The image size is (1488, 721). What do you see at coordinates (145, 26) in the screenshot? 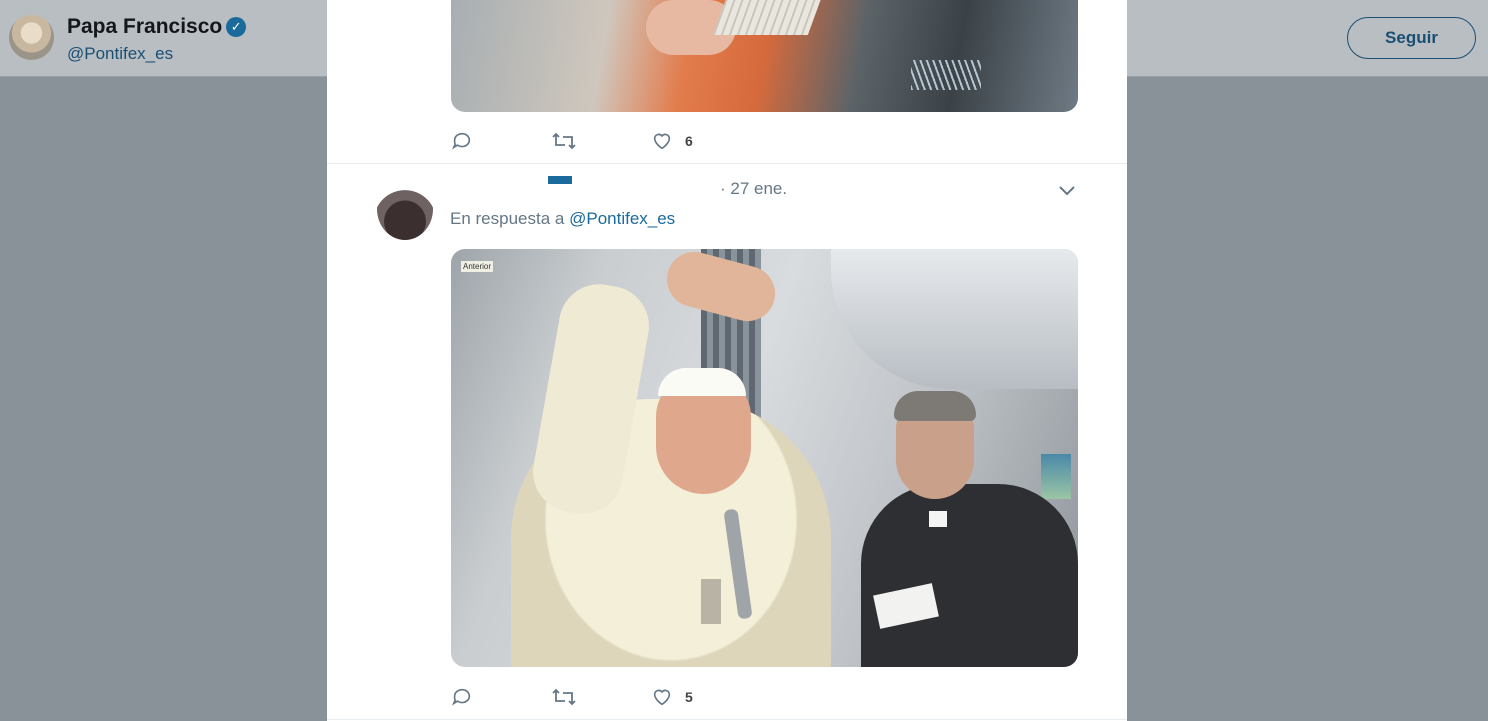
I see `profile-name-text: Papa Francisco` at bounding box center [145, 26].